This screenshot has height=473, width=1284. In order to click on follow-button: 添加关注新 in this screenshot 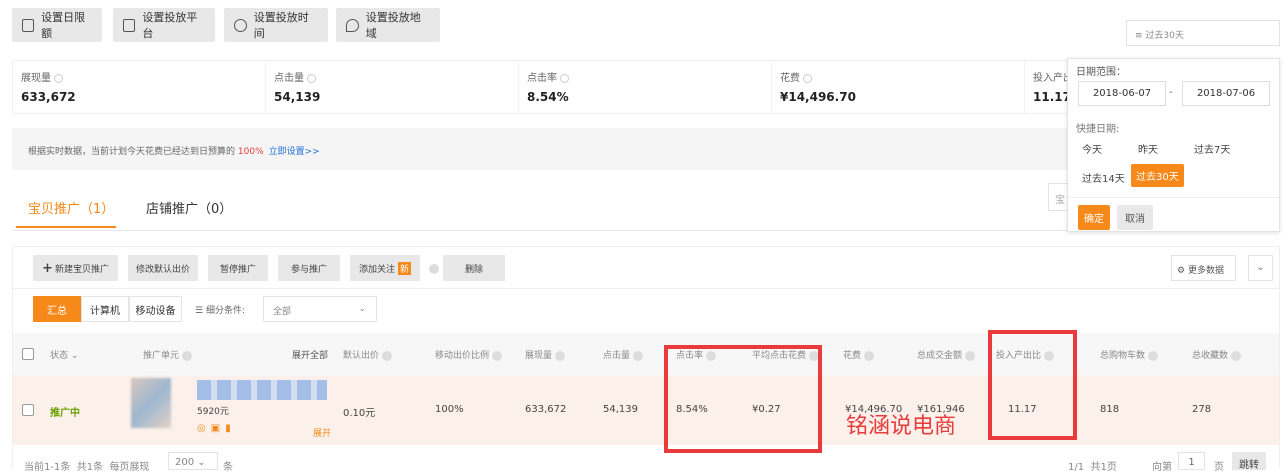, I will do `click(385, 268)`.